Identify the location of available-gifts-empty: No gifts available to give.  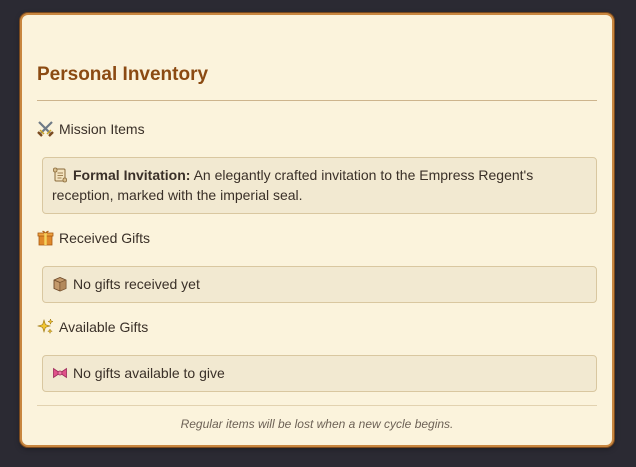
(149, 373).